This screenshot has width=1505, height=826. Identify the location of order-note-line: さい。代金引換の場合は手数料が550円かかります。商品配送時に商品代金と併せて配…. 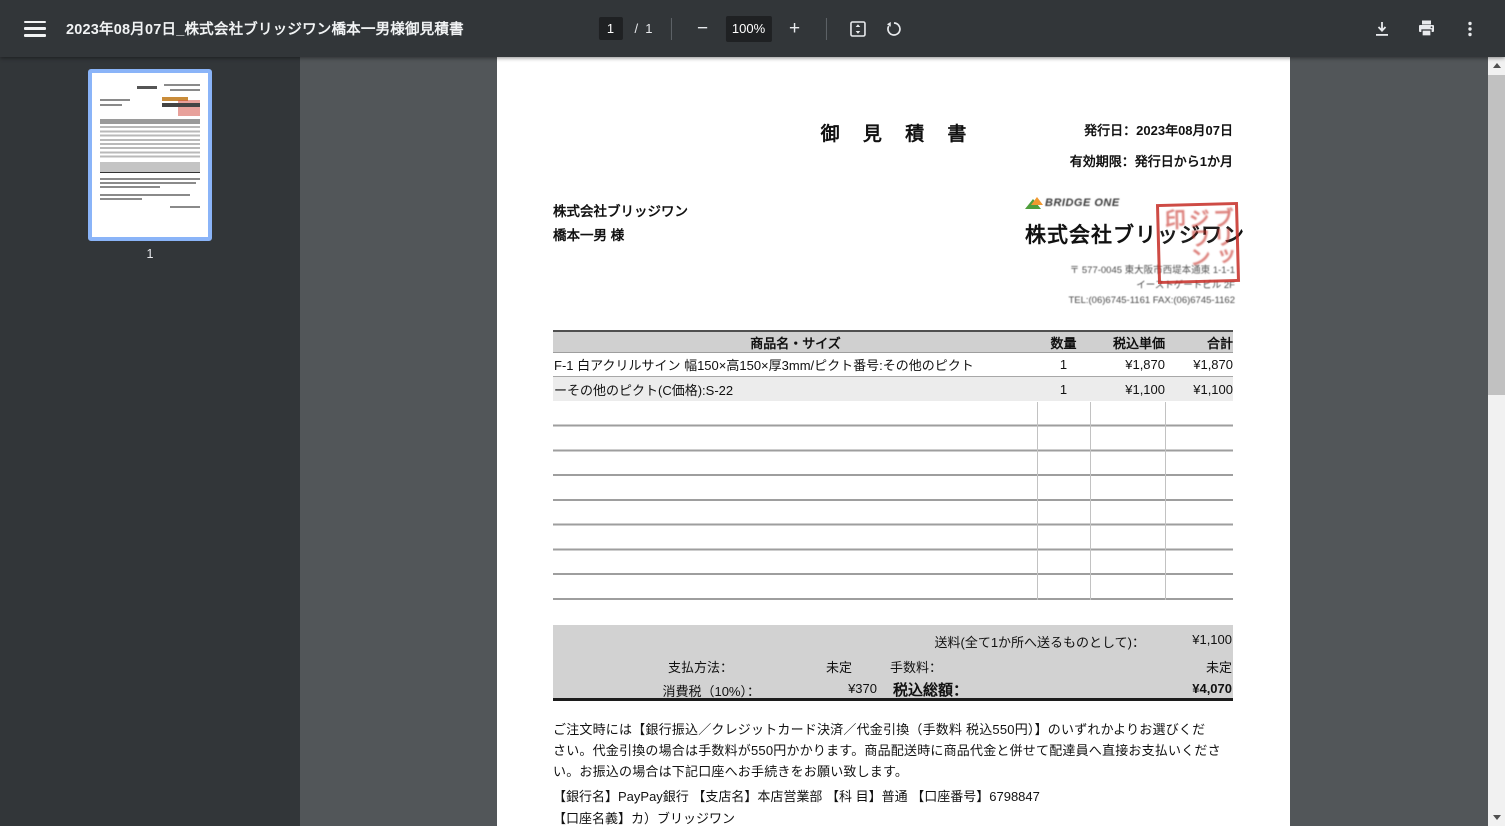
(887, 750).